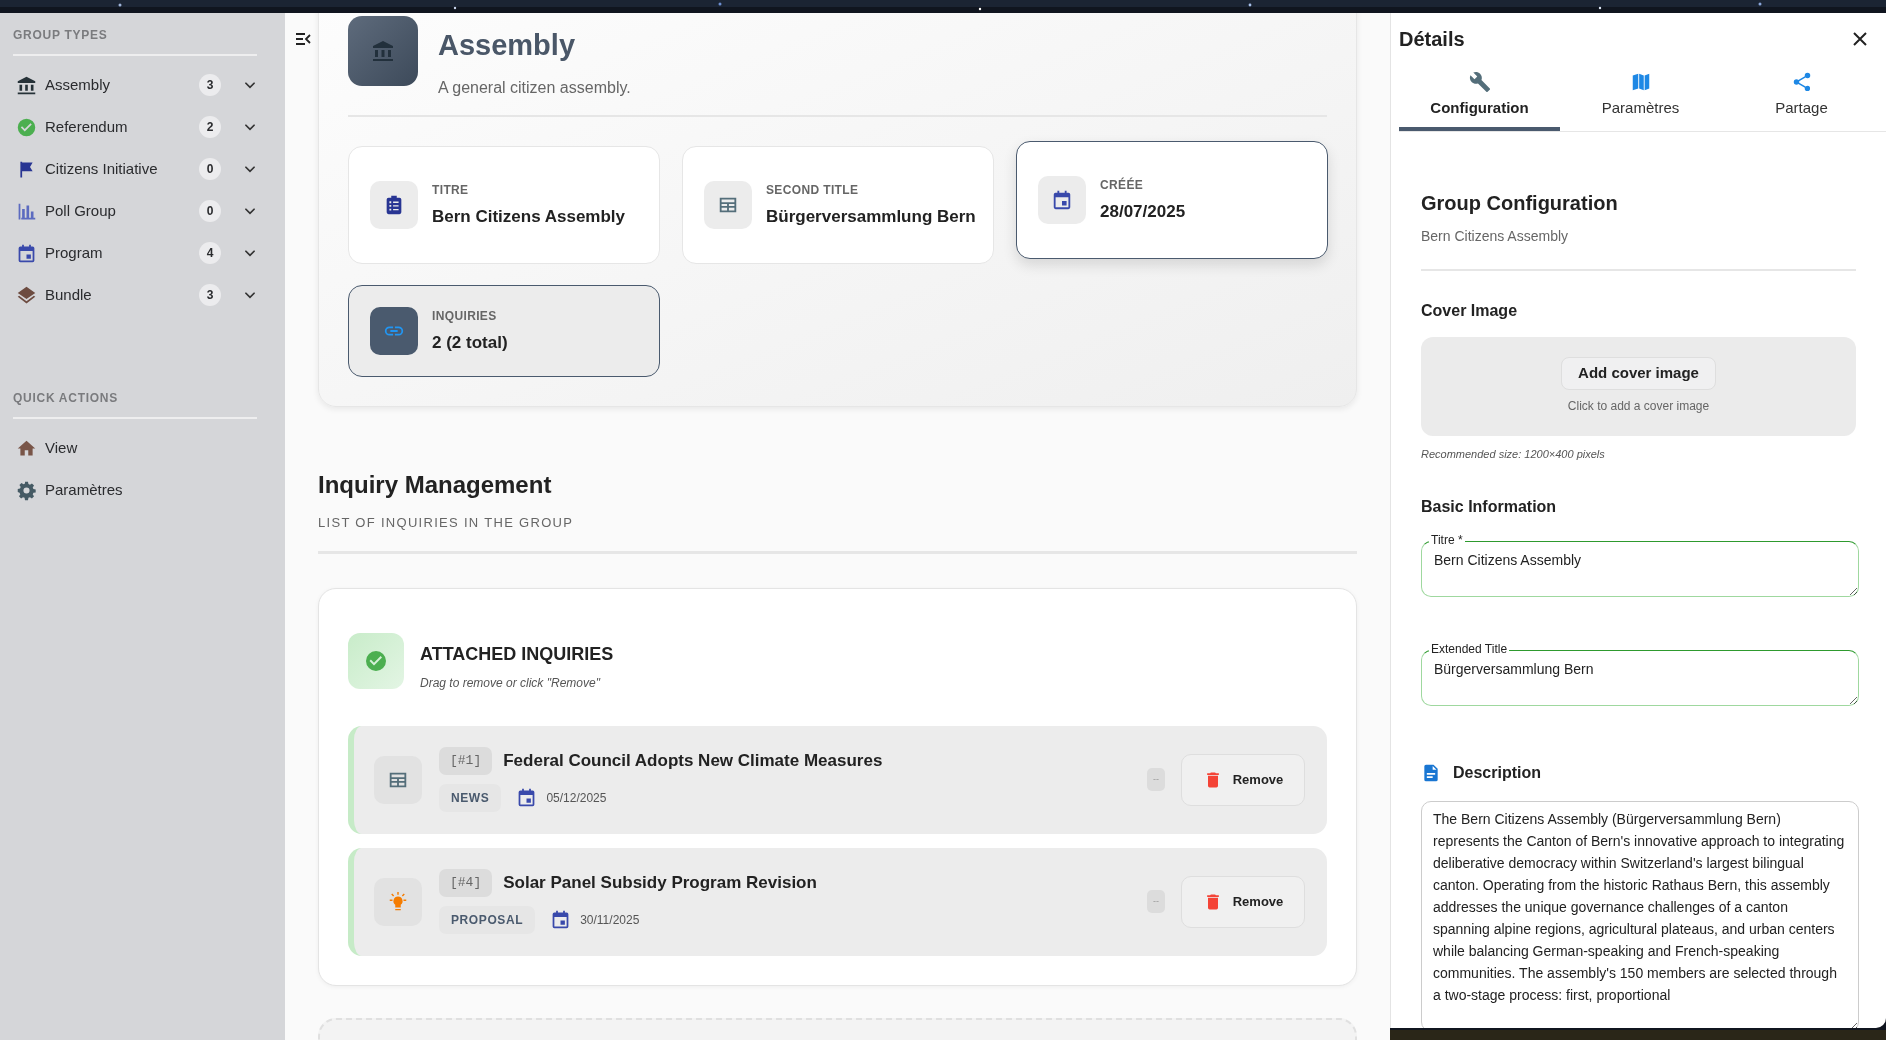 The width and height of the screenshot is (1886, 1040). I want to click on group-subtitle: A general citizen assembly., so click(534, 88).